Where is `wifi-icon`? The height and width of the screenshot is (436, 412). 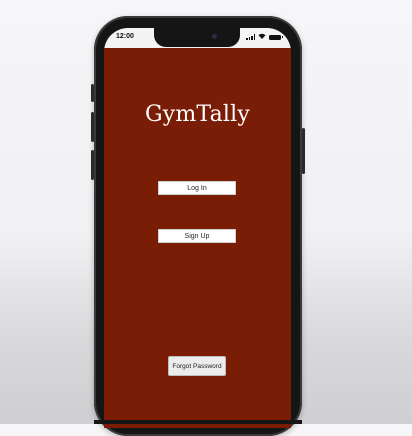 wifi-icon is located at coordinates (262, 37).